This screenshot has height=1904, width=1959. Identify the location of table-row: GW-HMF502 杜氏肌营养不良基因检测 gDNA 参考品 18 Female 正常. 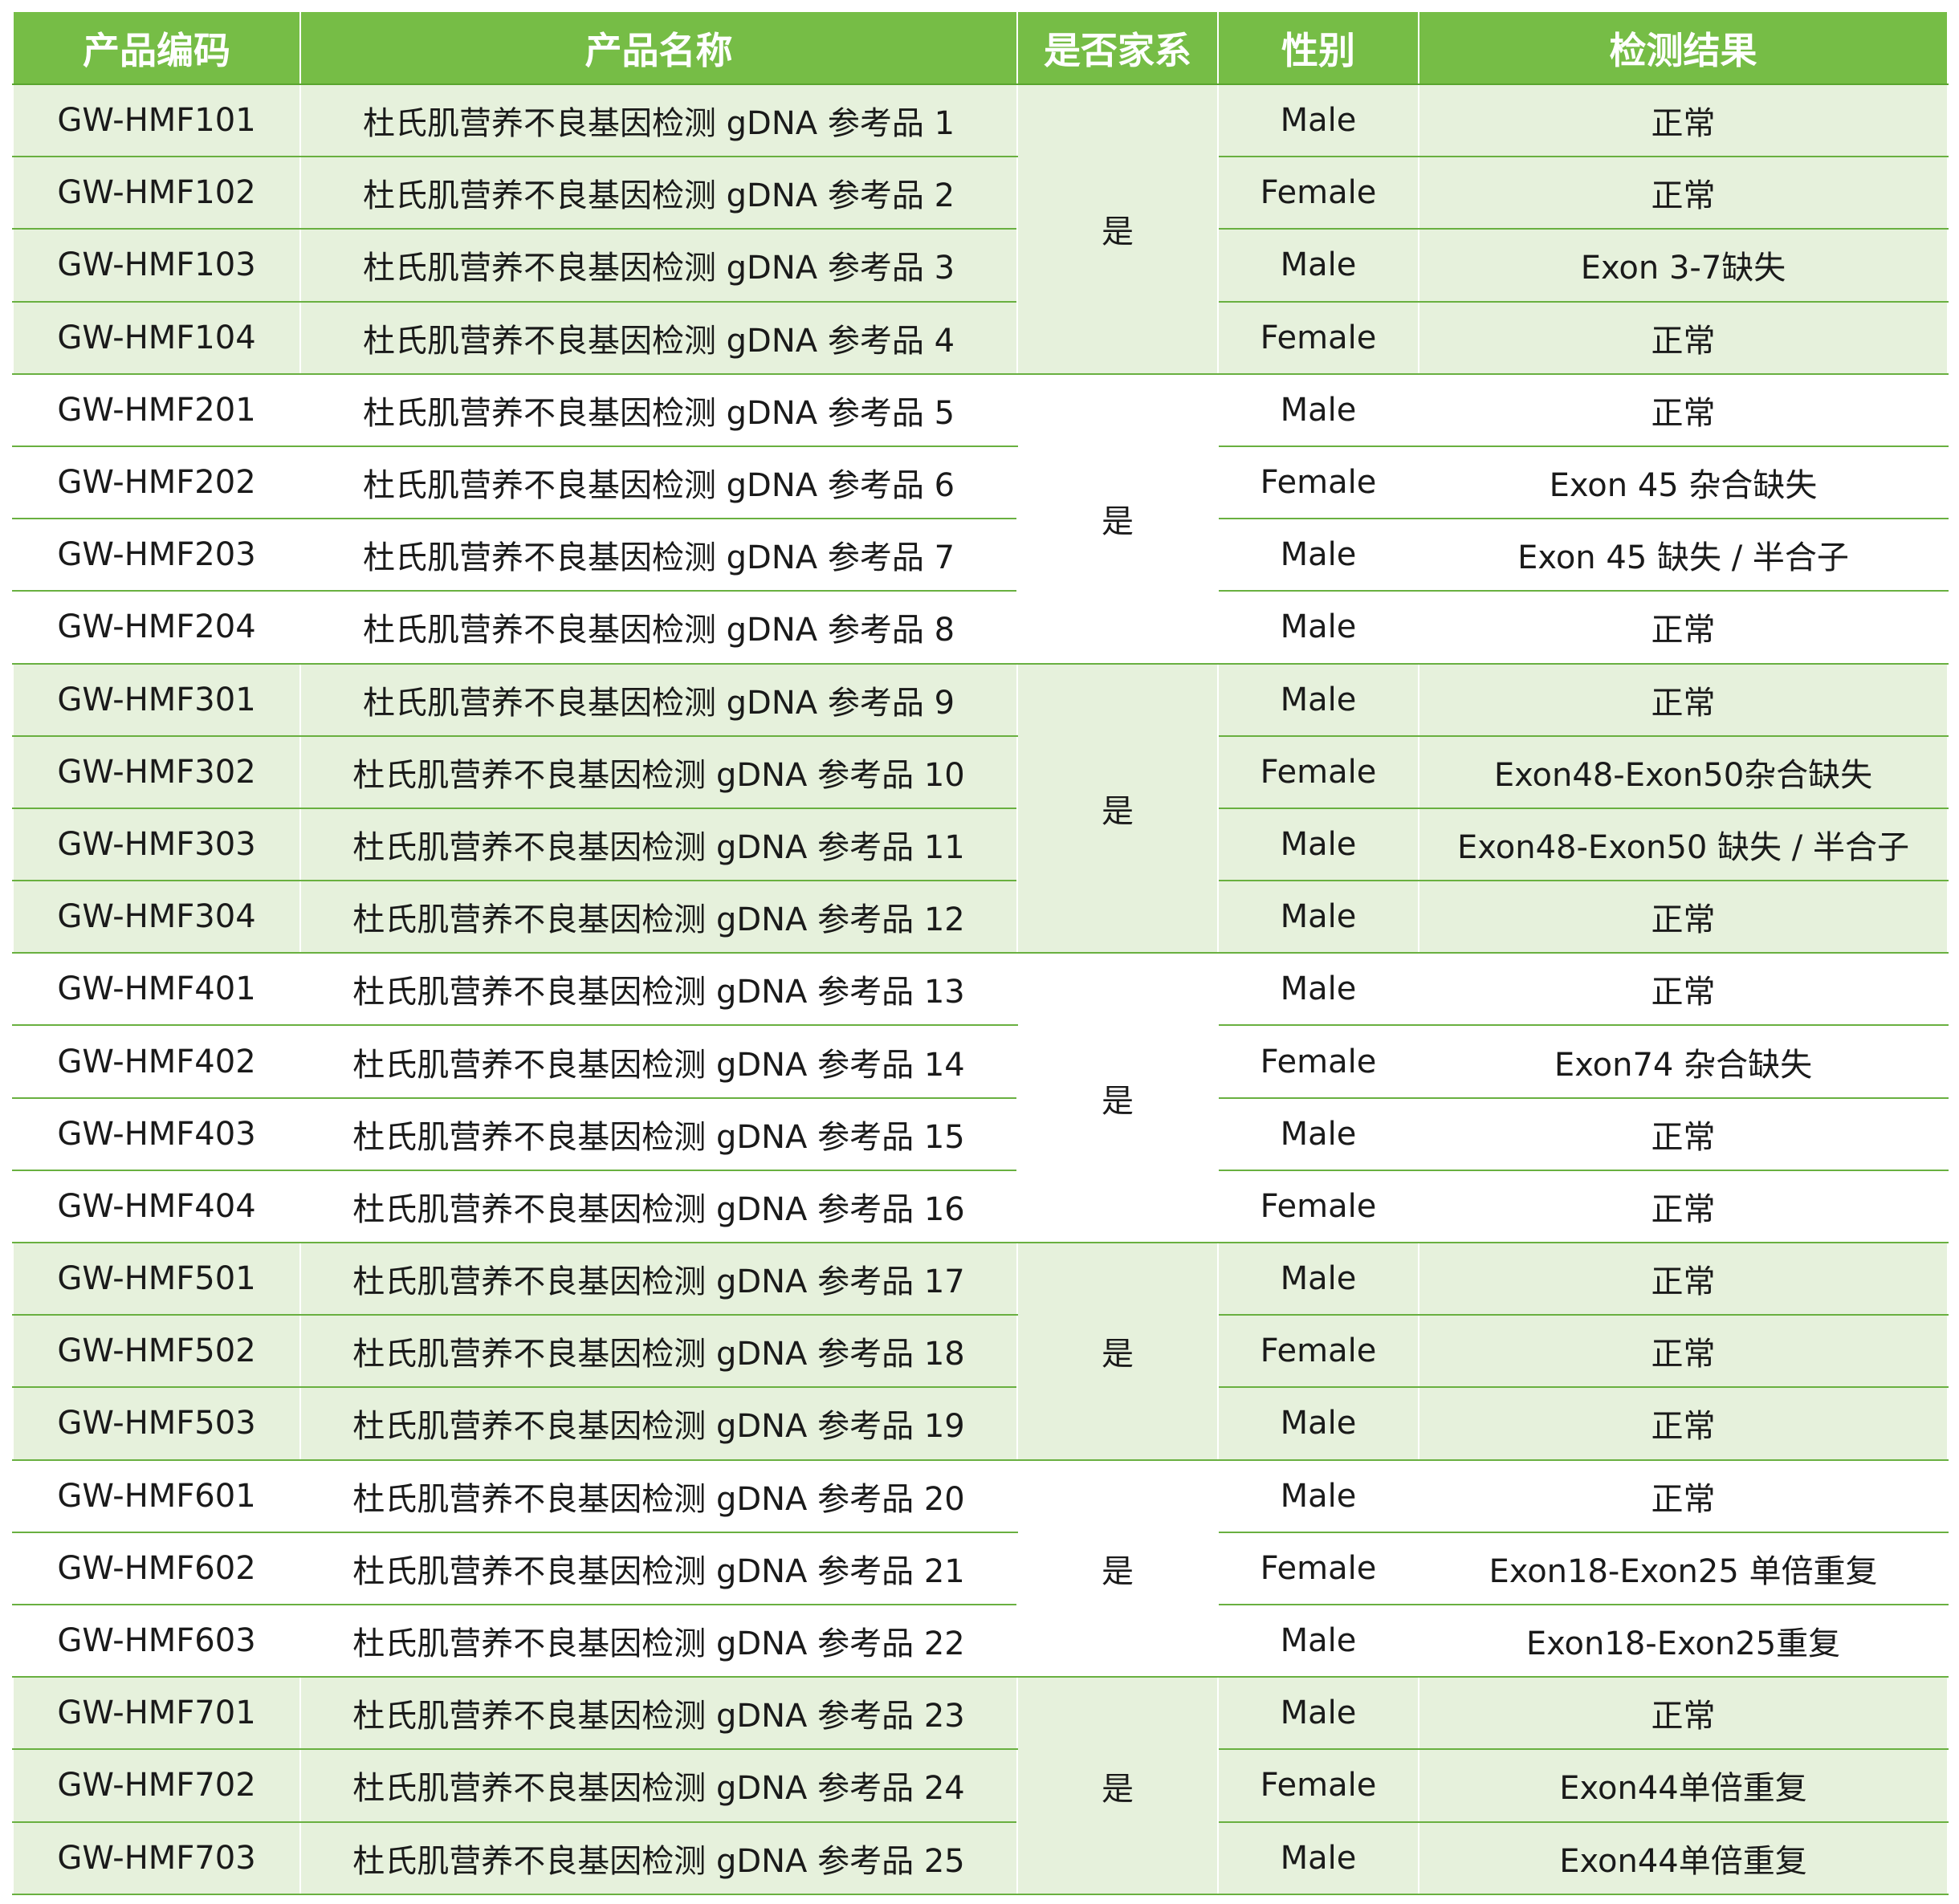
(981, 1352).